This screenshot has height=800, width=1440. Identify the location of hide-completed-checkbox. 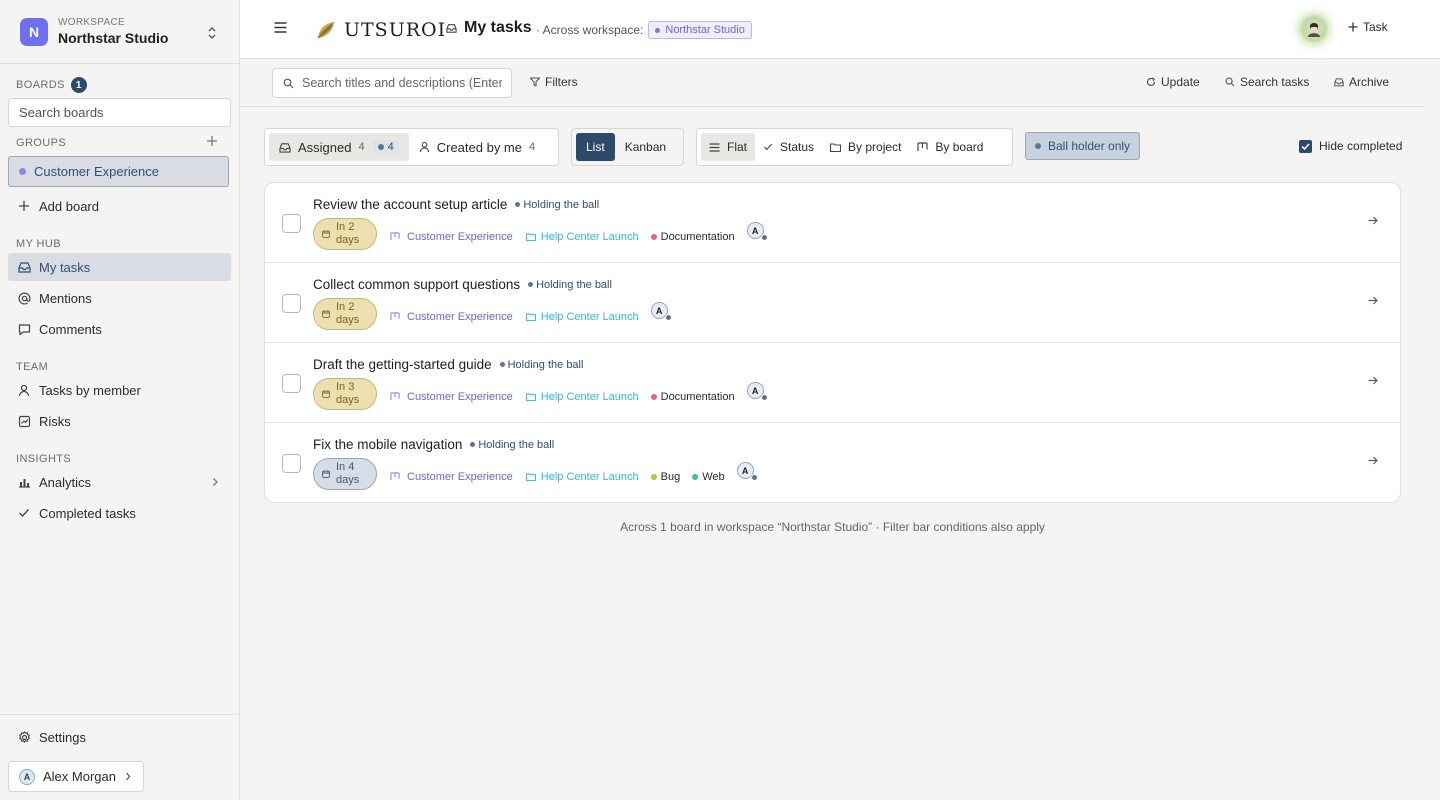
(1305, 146).